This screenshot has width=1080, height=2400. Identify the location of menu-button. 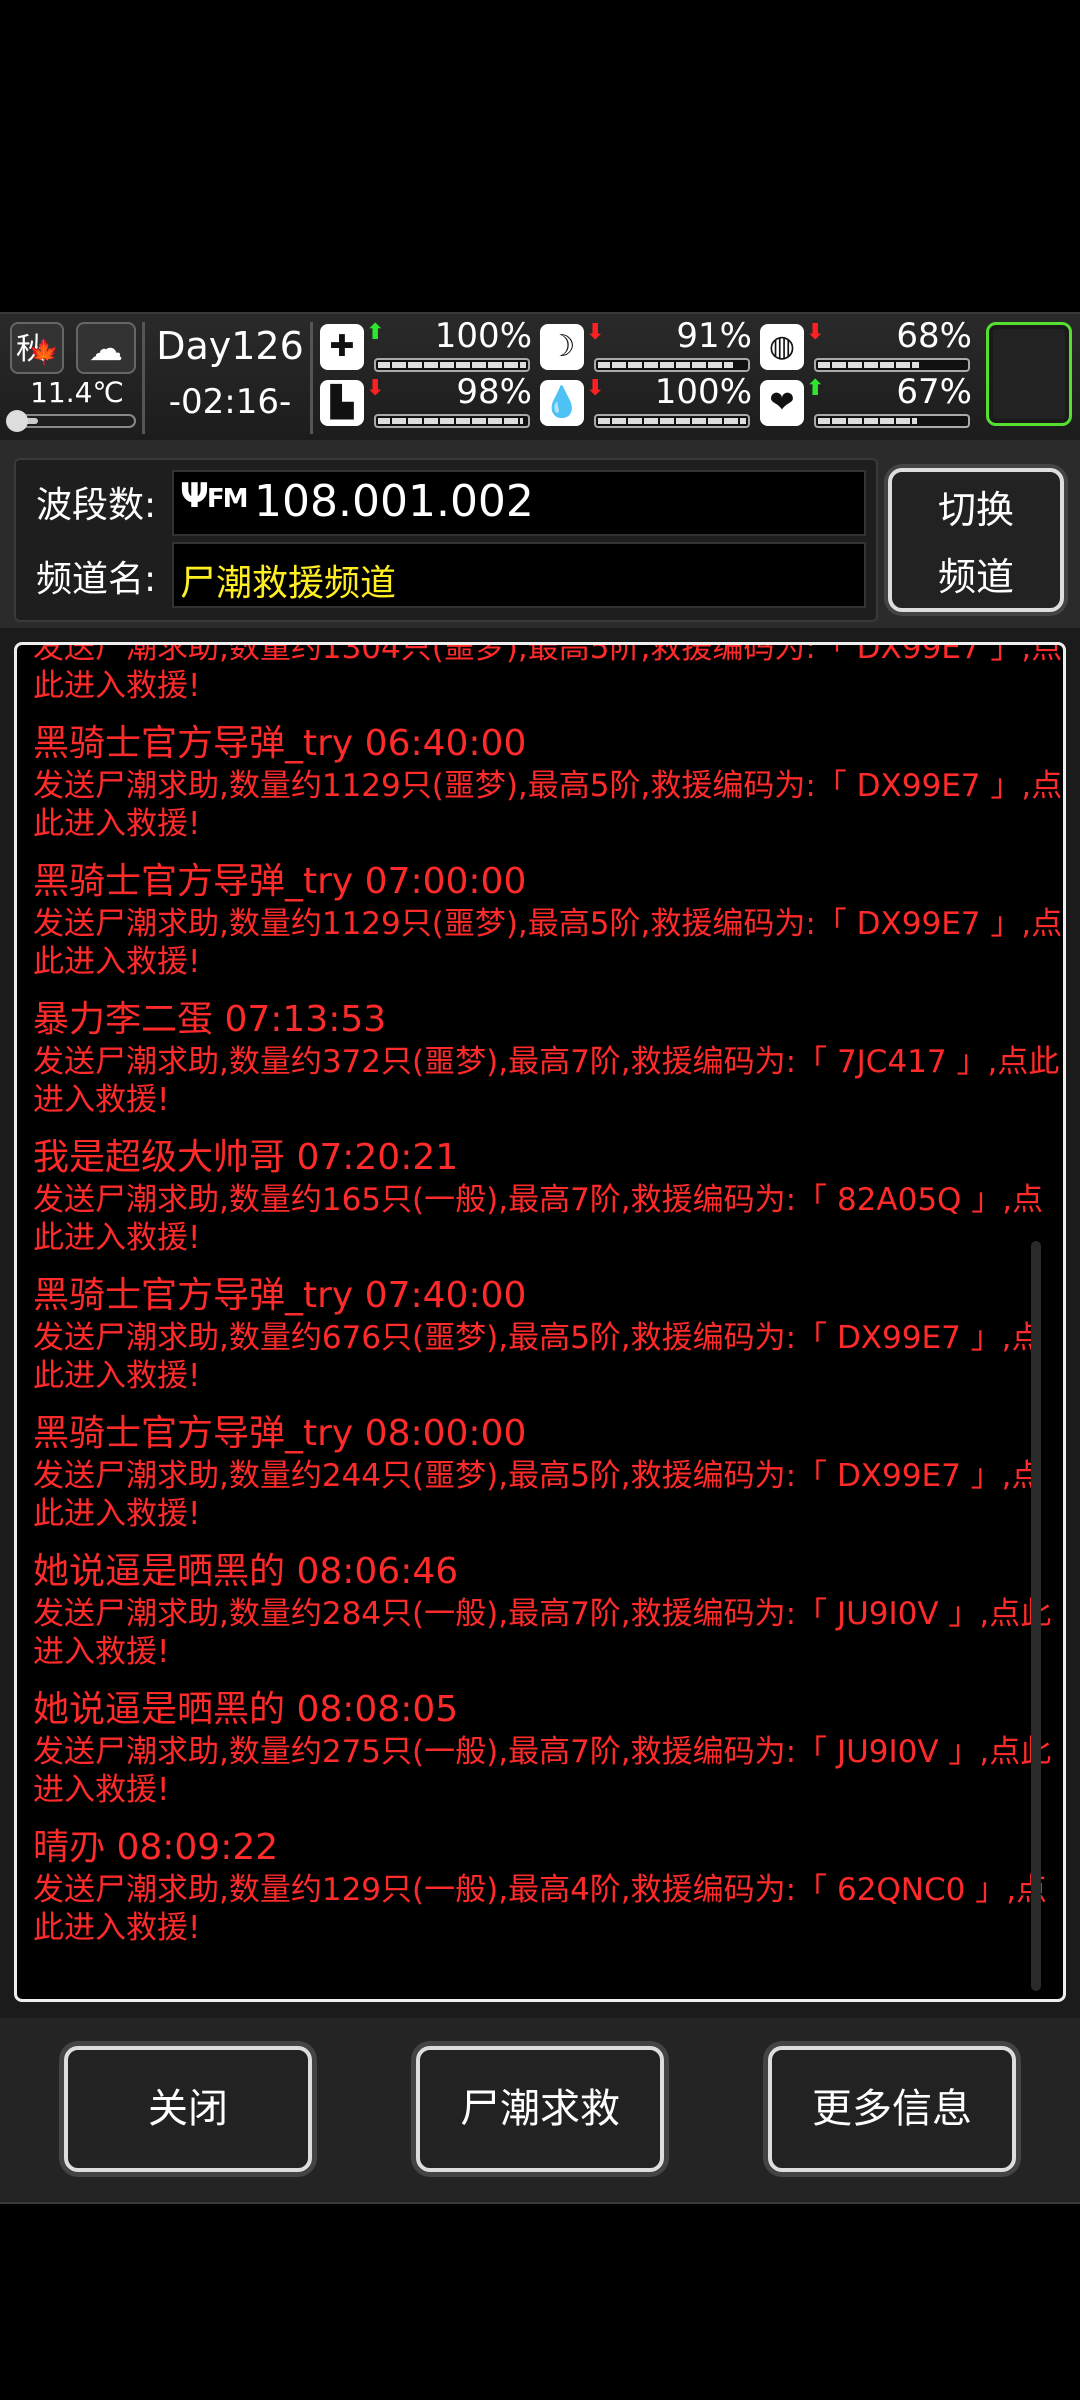
(1029, 374).